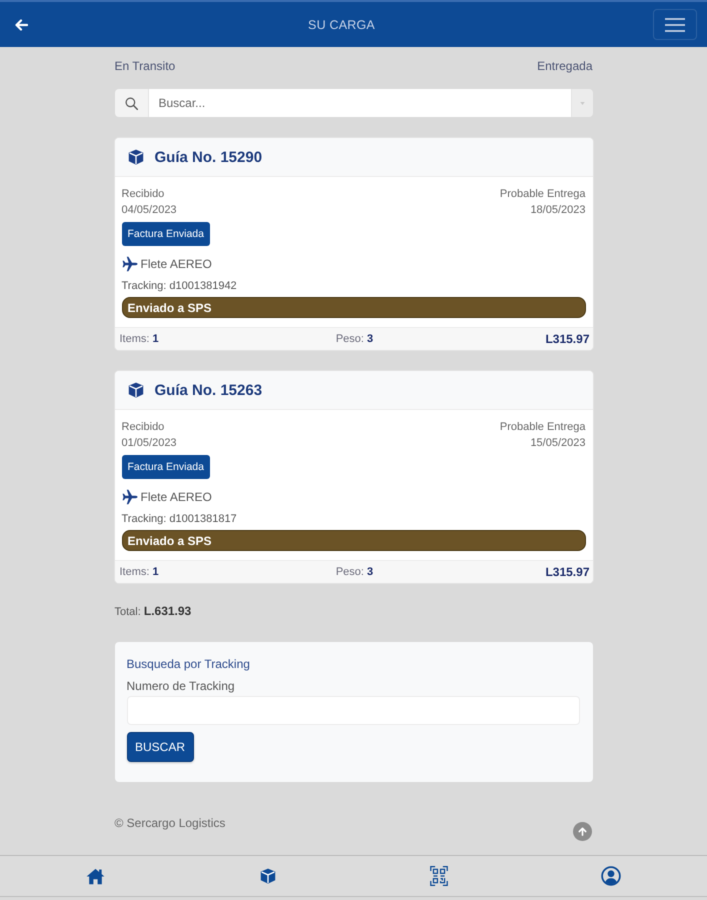 This screenshot has width=707, height=900. Describe the element at coordinates (208, 157) in the screenshot. I see `guide-title: Guía No. 15290` at that location.